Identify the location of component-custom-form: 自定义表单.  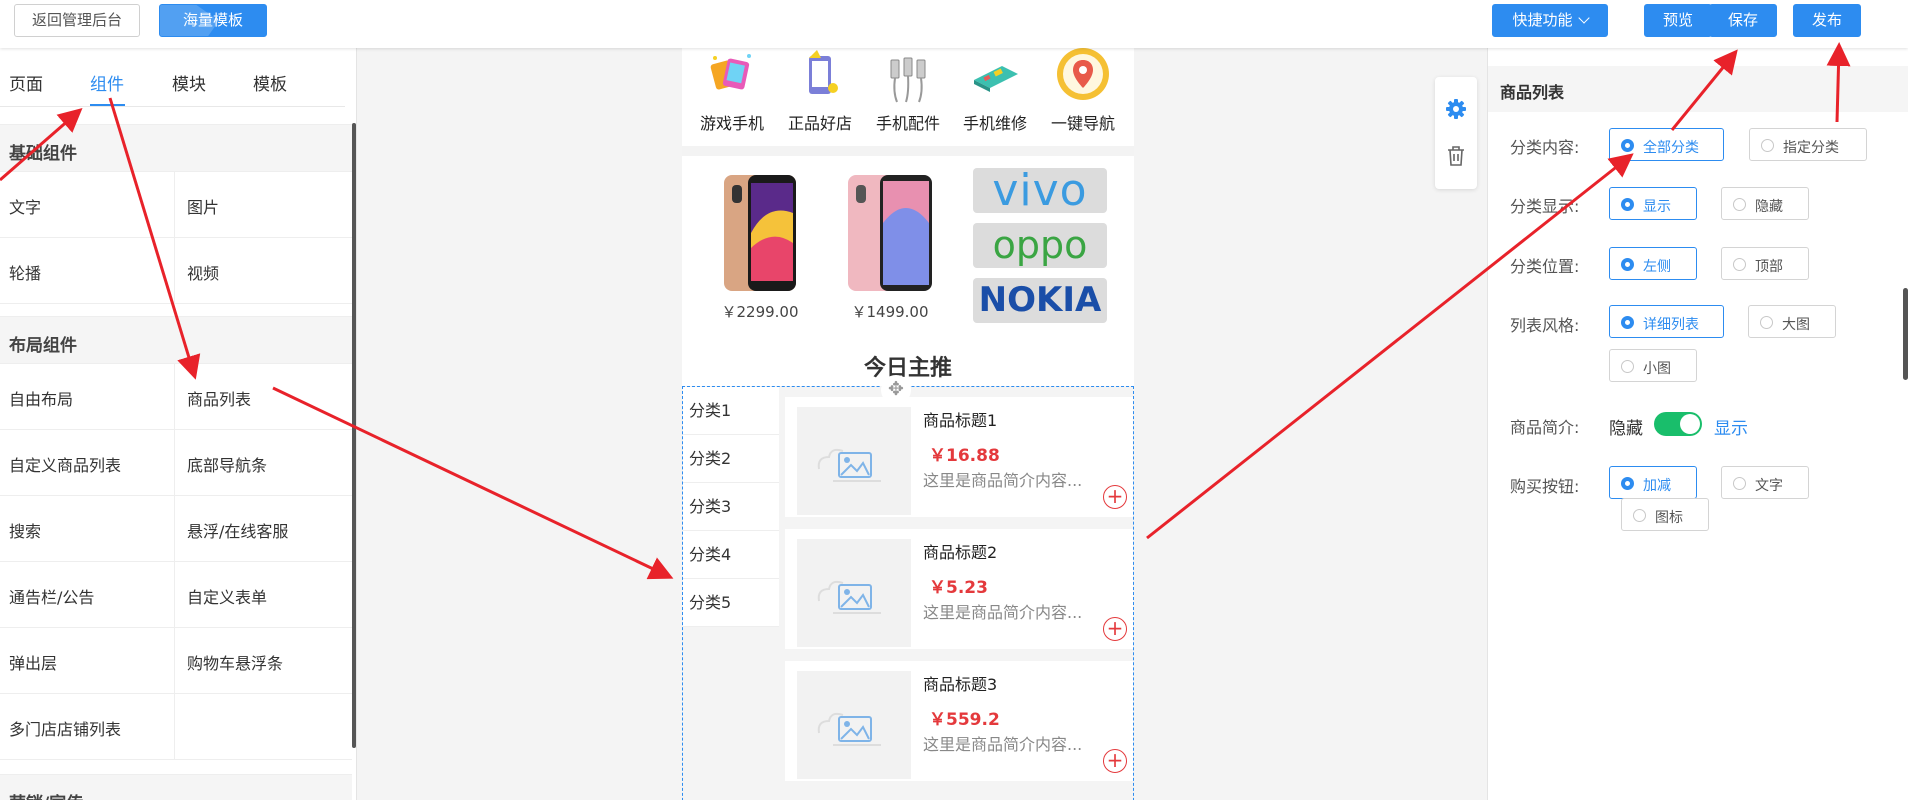
(263, 595).